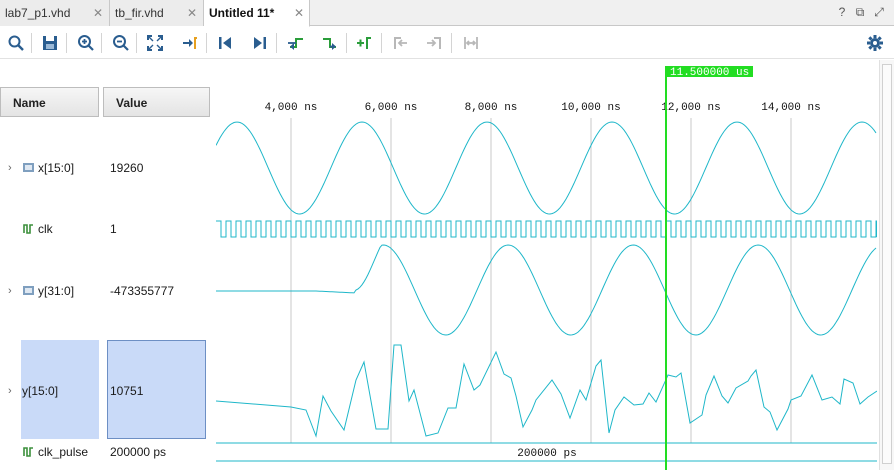  Describe the element at coordinates (242, 13) in the screenshot. I see `tab-label: Untitled 11*` at that location.